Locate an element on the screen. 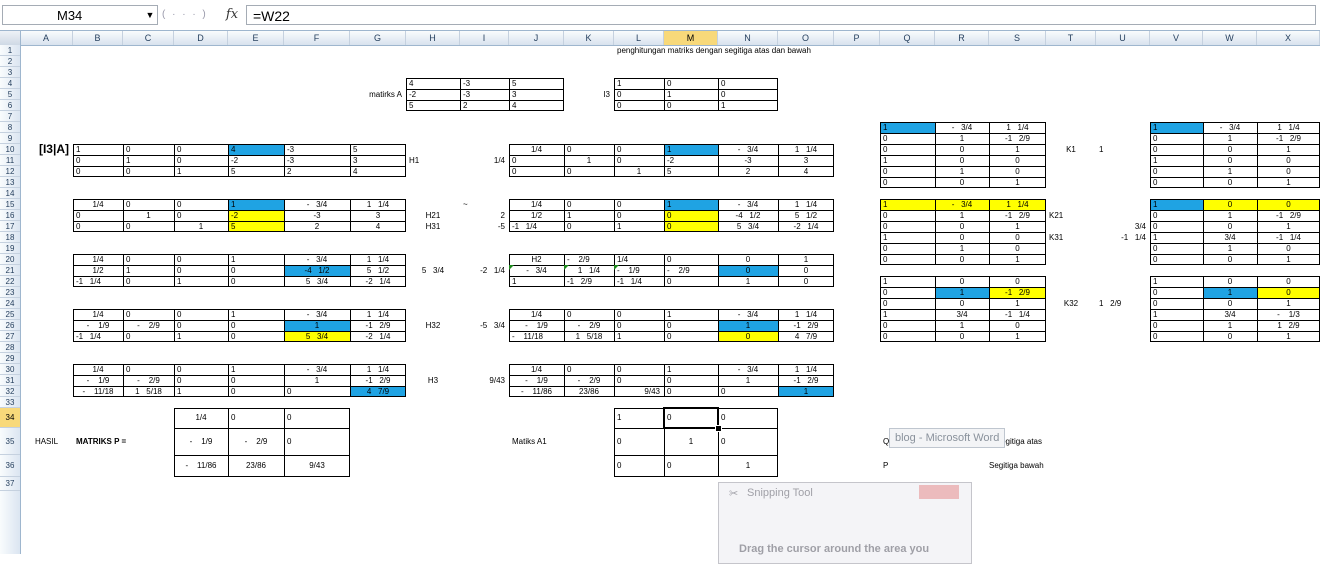 This screenshot has height=564, width=1320. cell-n22: 1 is located at coordinates (748, 281).